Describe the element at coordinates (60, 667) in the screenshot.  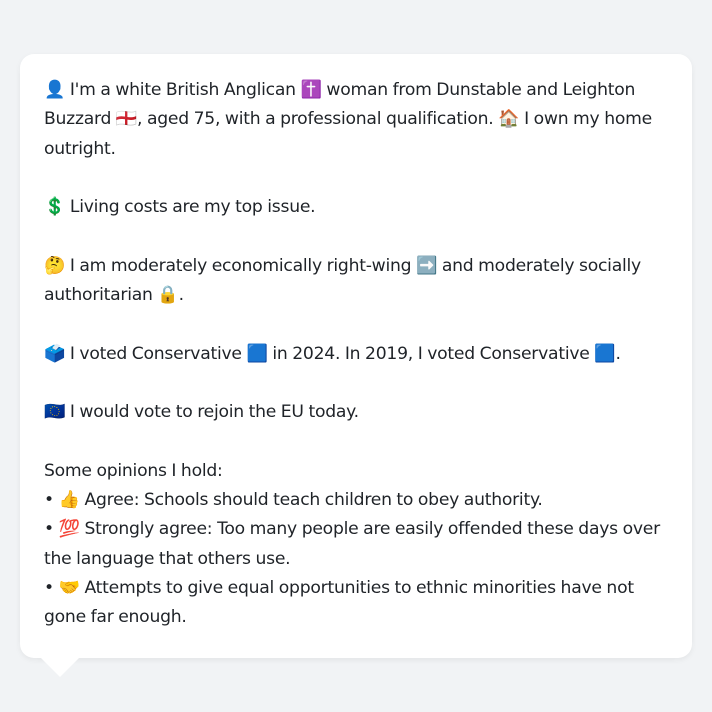
I see `bubble-tail` at that location.